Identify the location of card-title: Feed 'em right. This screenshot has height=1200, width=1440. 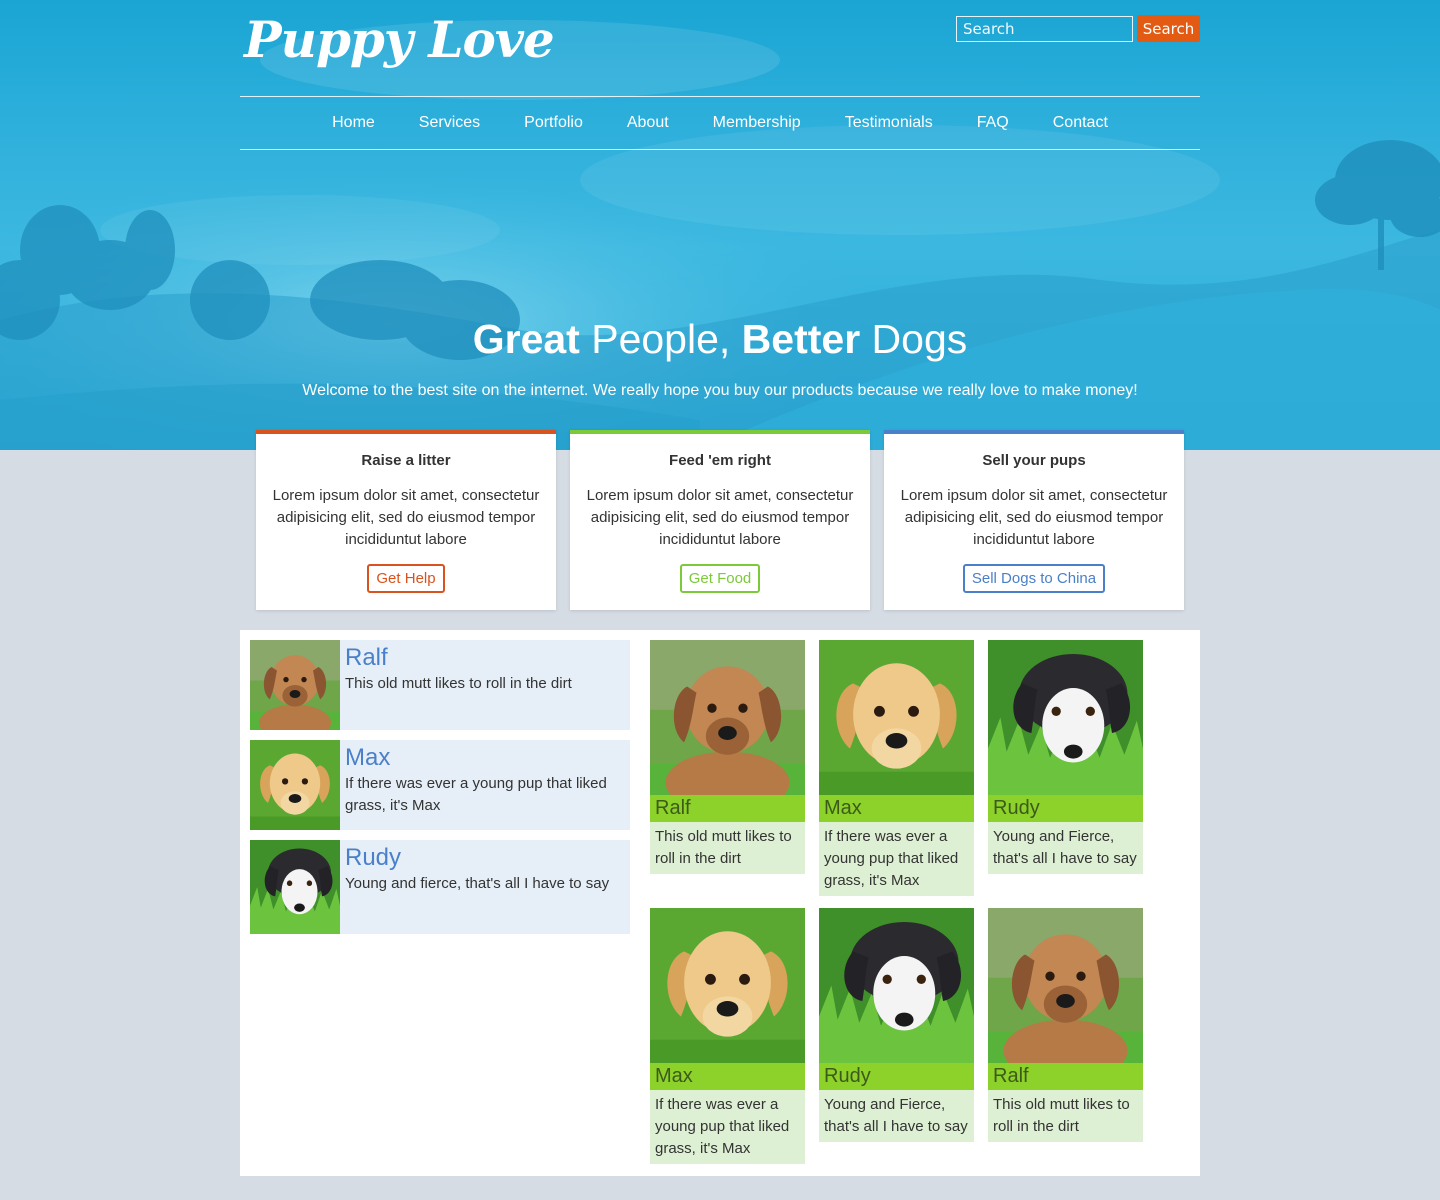
(720, 460).